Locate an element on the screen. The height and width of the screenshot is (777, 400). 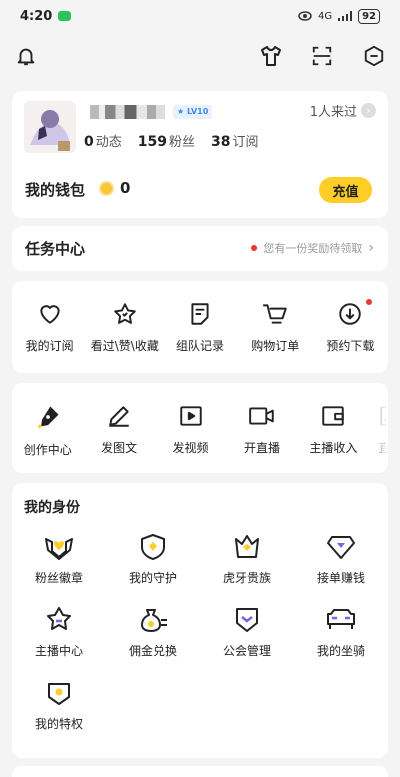
task-center-title: 任务中心 is located at coordinates (55, 249).